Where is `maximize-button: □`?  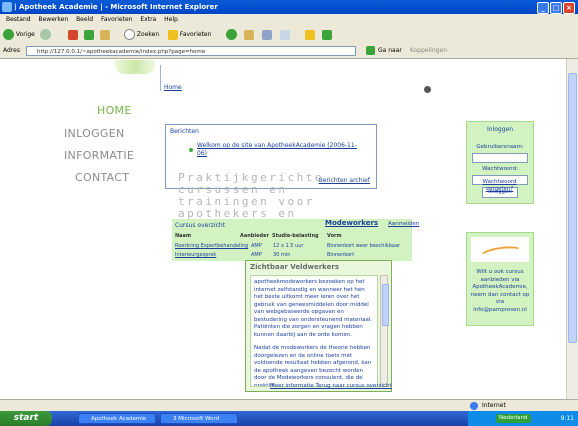
maximize-button: □ is located at coordinates (556, 8).